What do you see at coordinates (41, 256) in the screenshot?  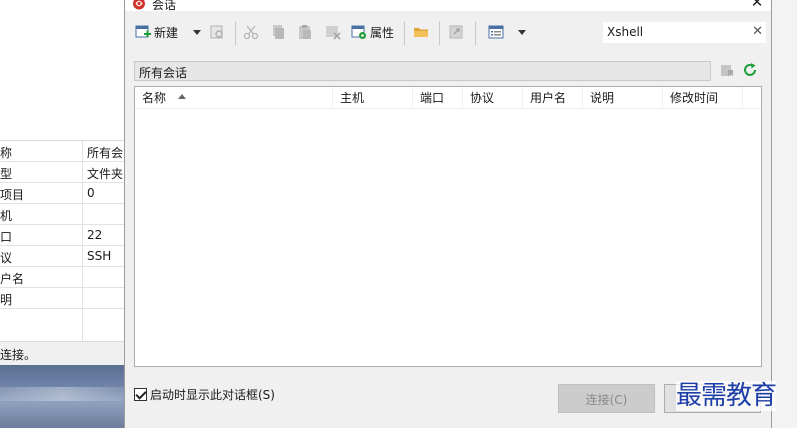 I see `property-key: 议` at bounding box center [41, 256].